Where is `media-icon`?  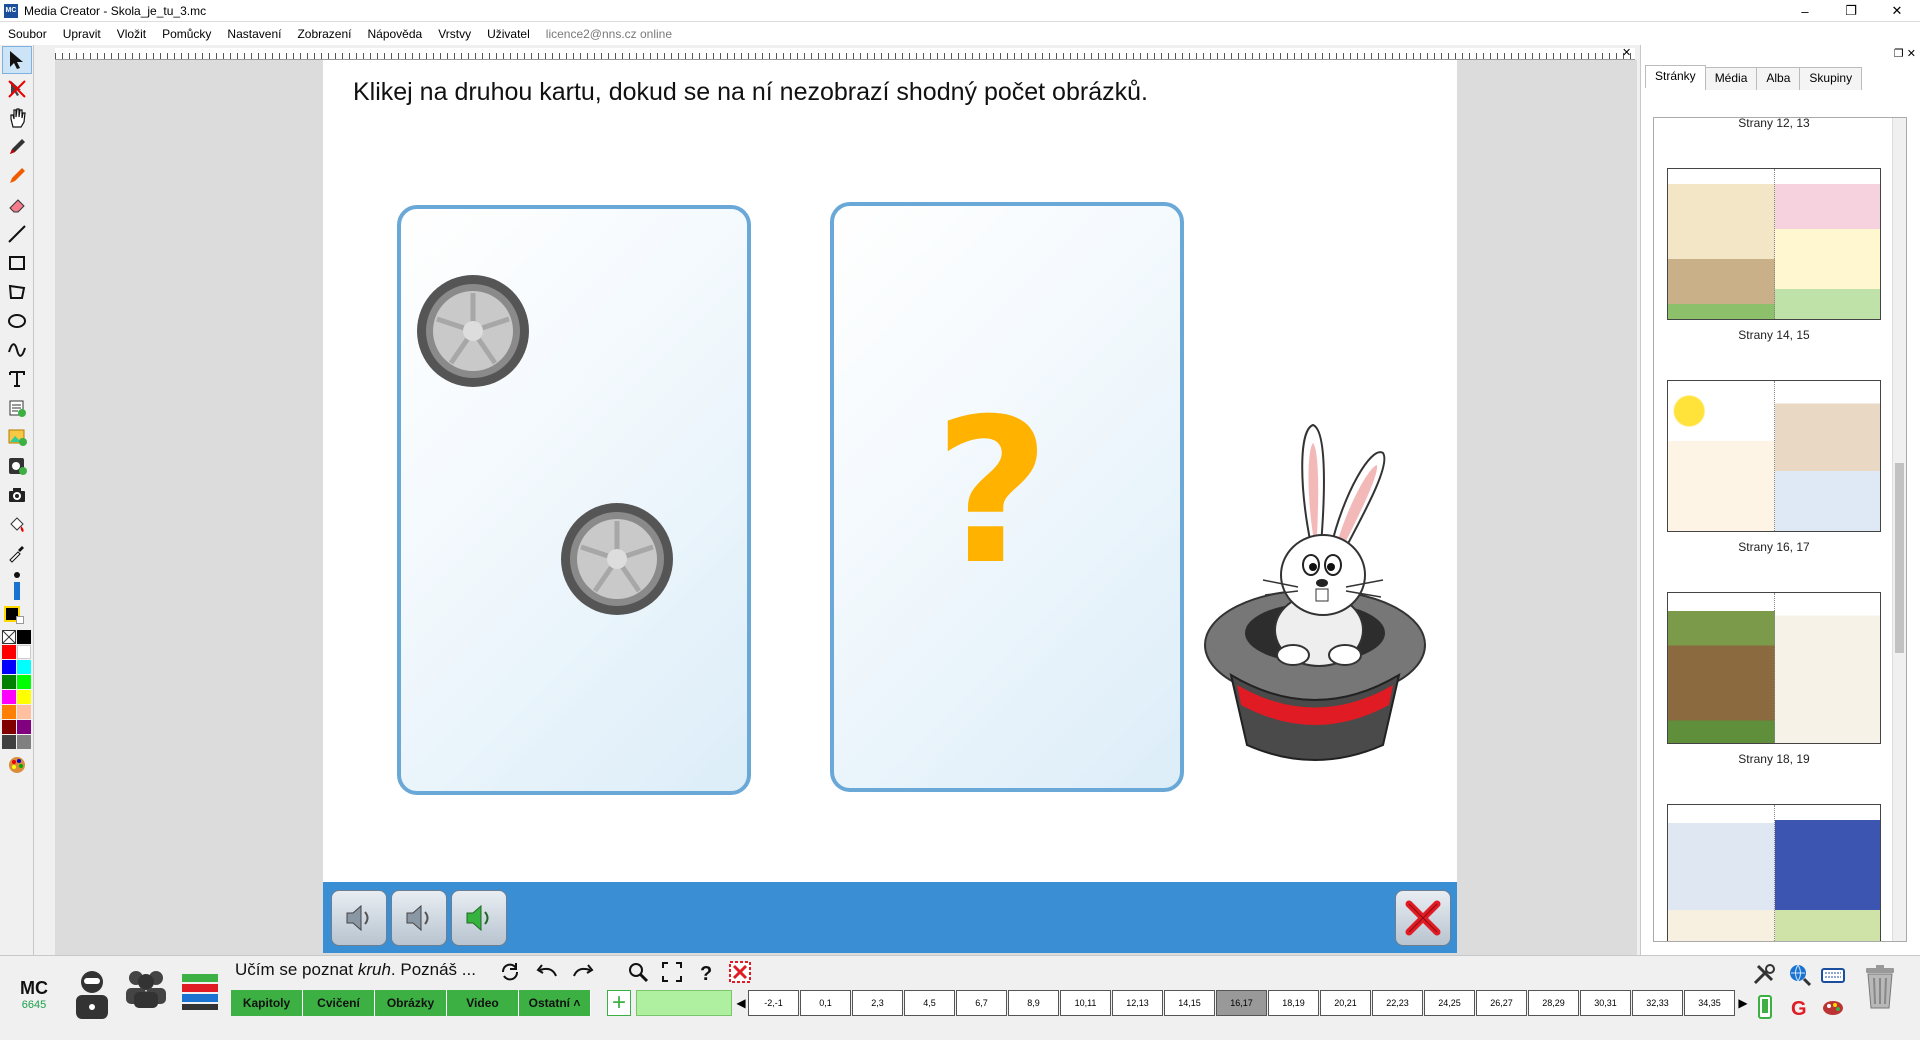
media-icon is located at coordinates (17, 466).